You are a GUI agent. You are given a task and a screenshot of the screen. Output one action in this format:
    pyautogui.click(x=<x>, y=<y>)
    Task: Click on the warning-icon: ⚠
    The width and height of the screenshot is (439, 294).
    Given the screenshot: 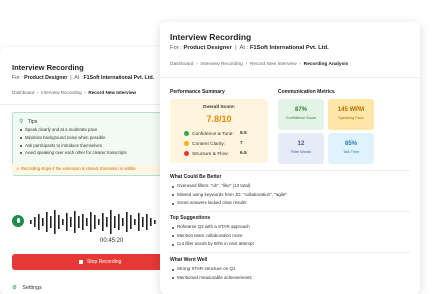 What is the action you would take?
    pyautogui.click(x=18, y=168)
    